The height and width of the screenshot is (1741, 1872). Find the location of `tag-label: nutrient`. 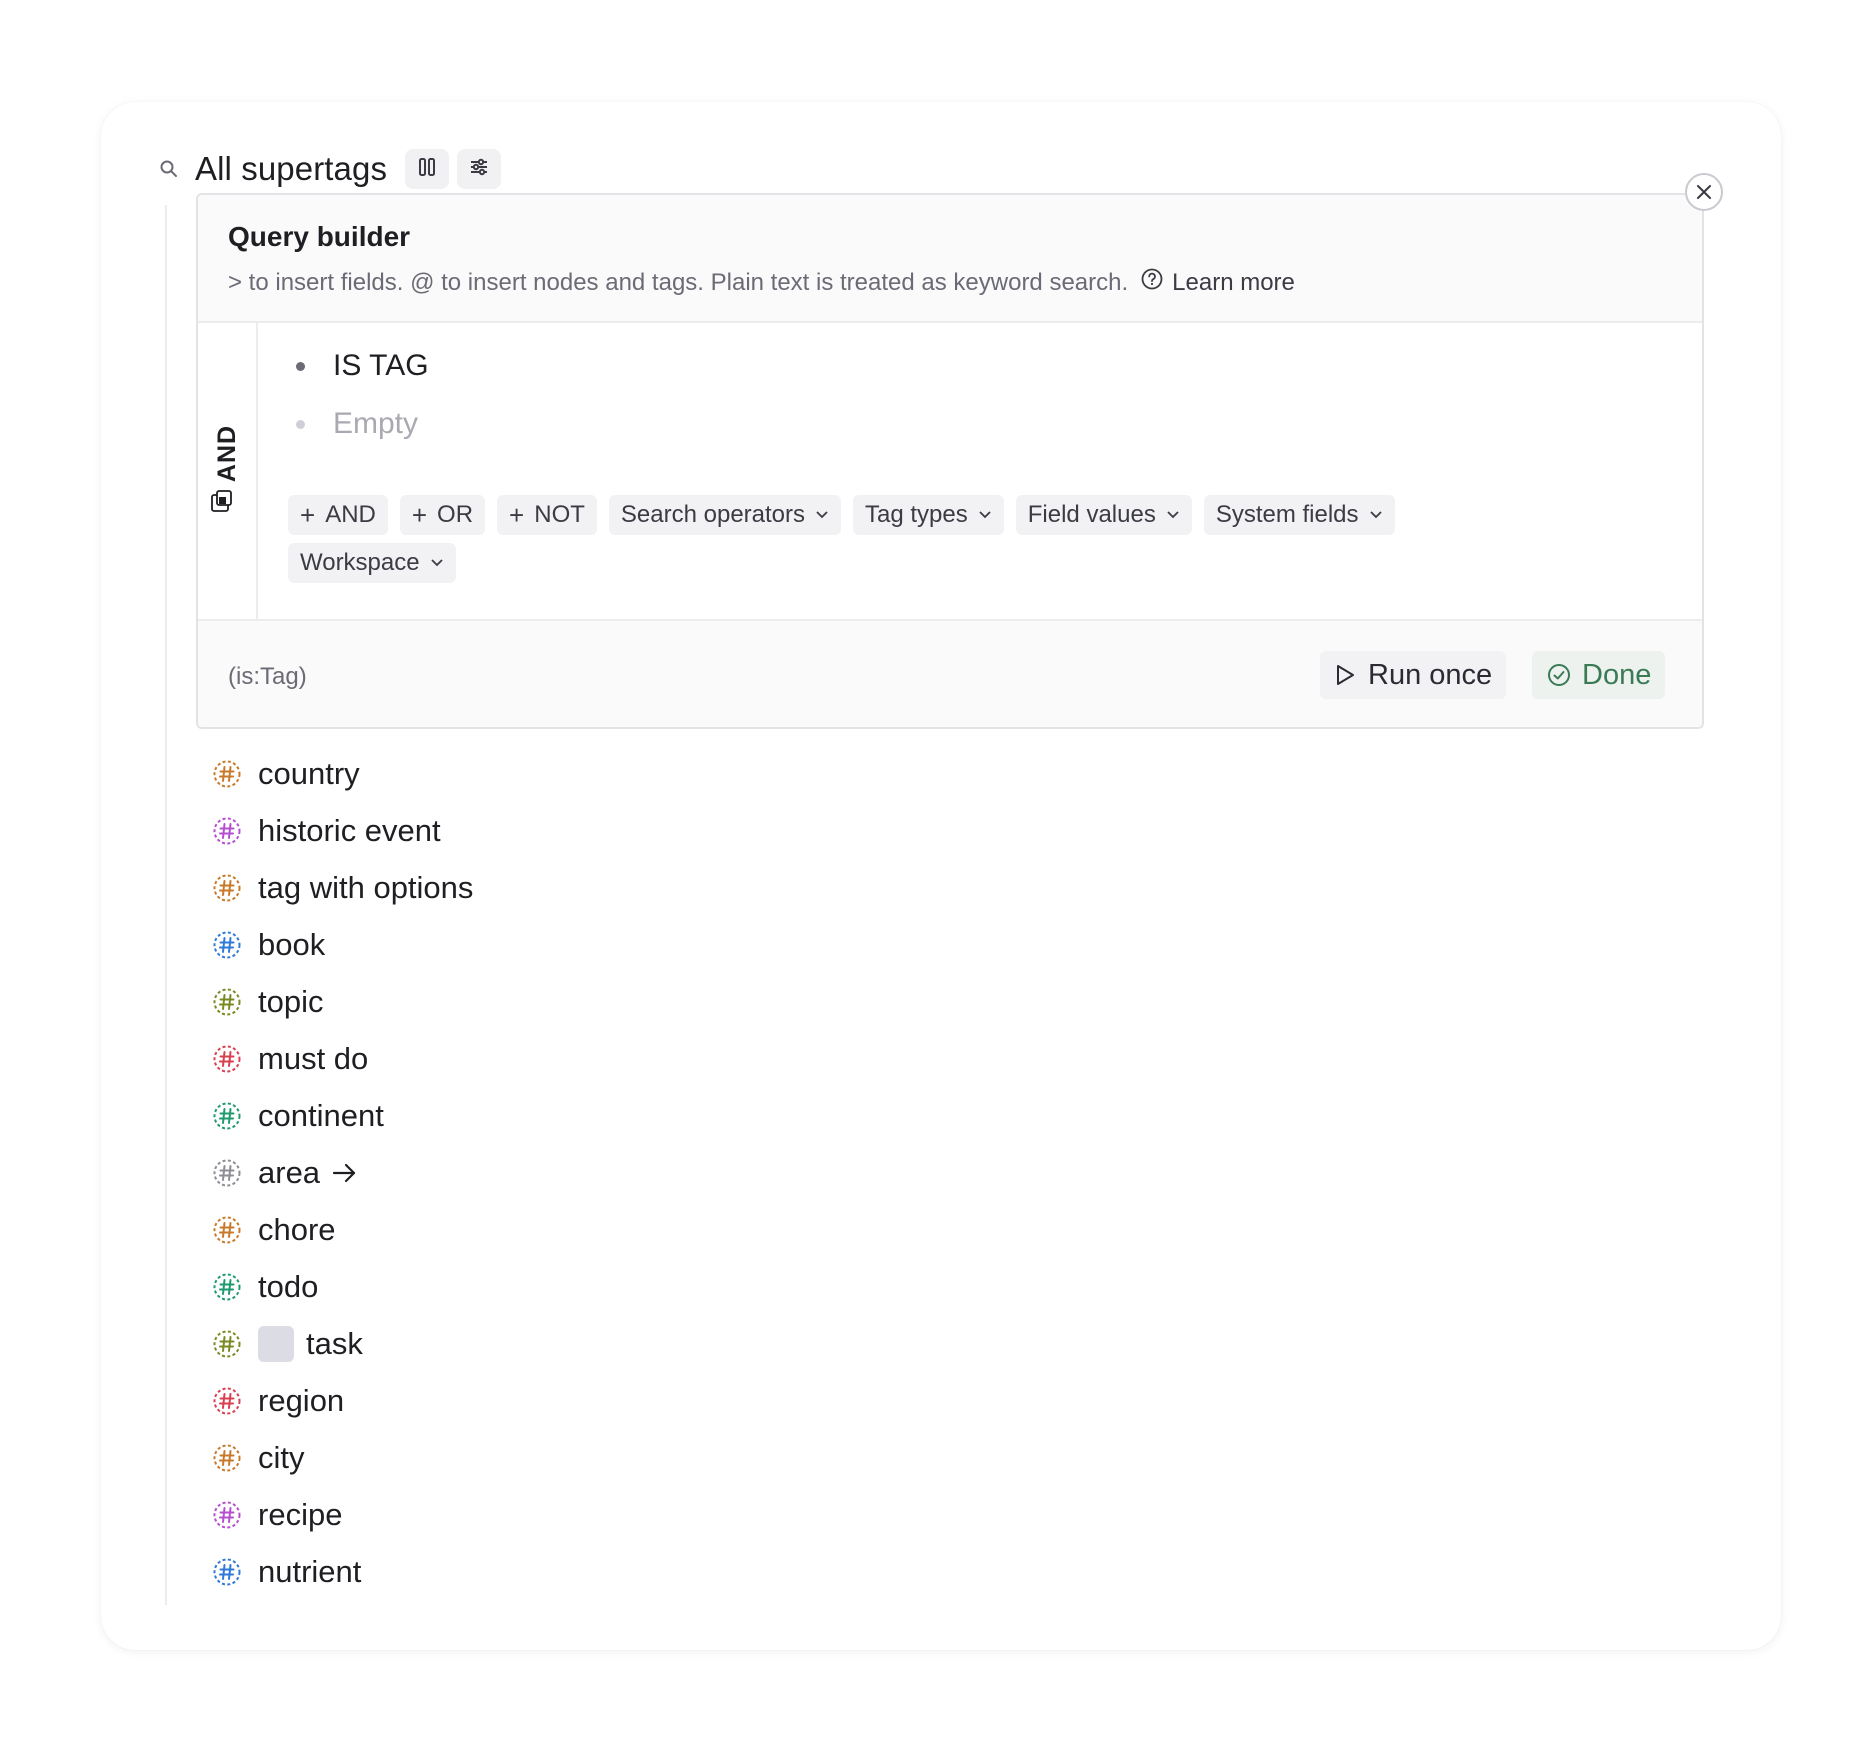

tag-label: nutrient is located at coordinates (310, 1571).